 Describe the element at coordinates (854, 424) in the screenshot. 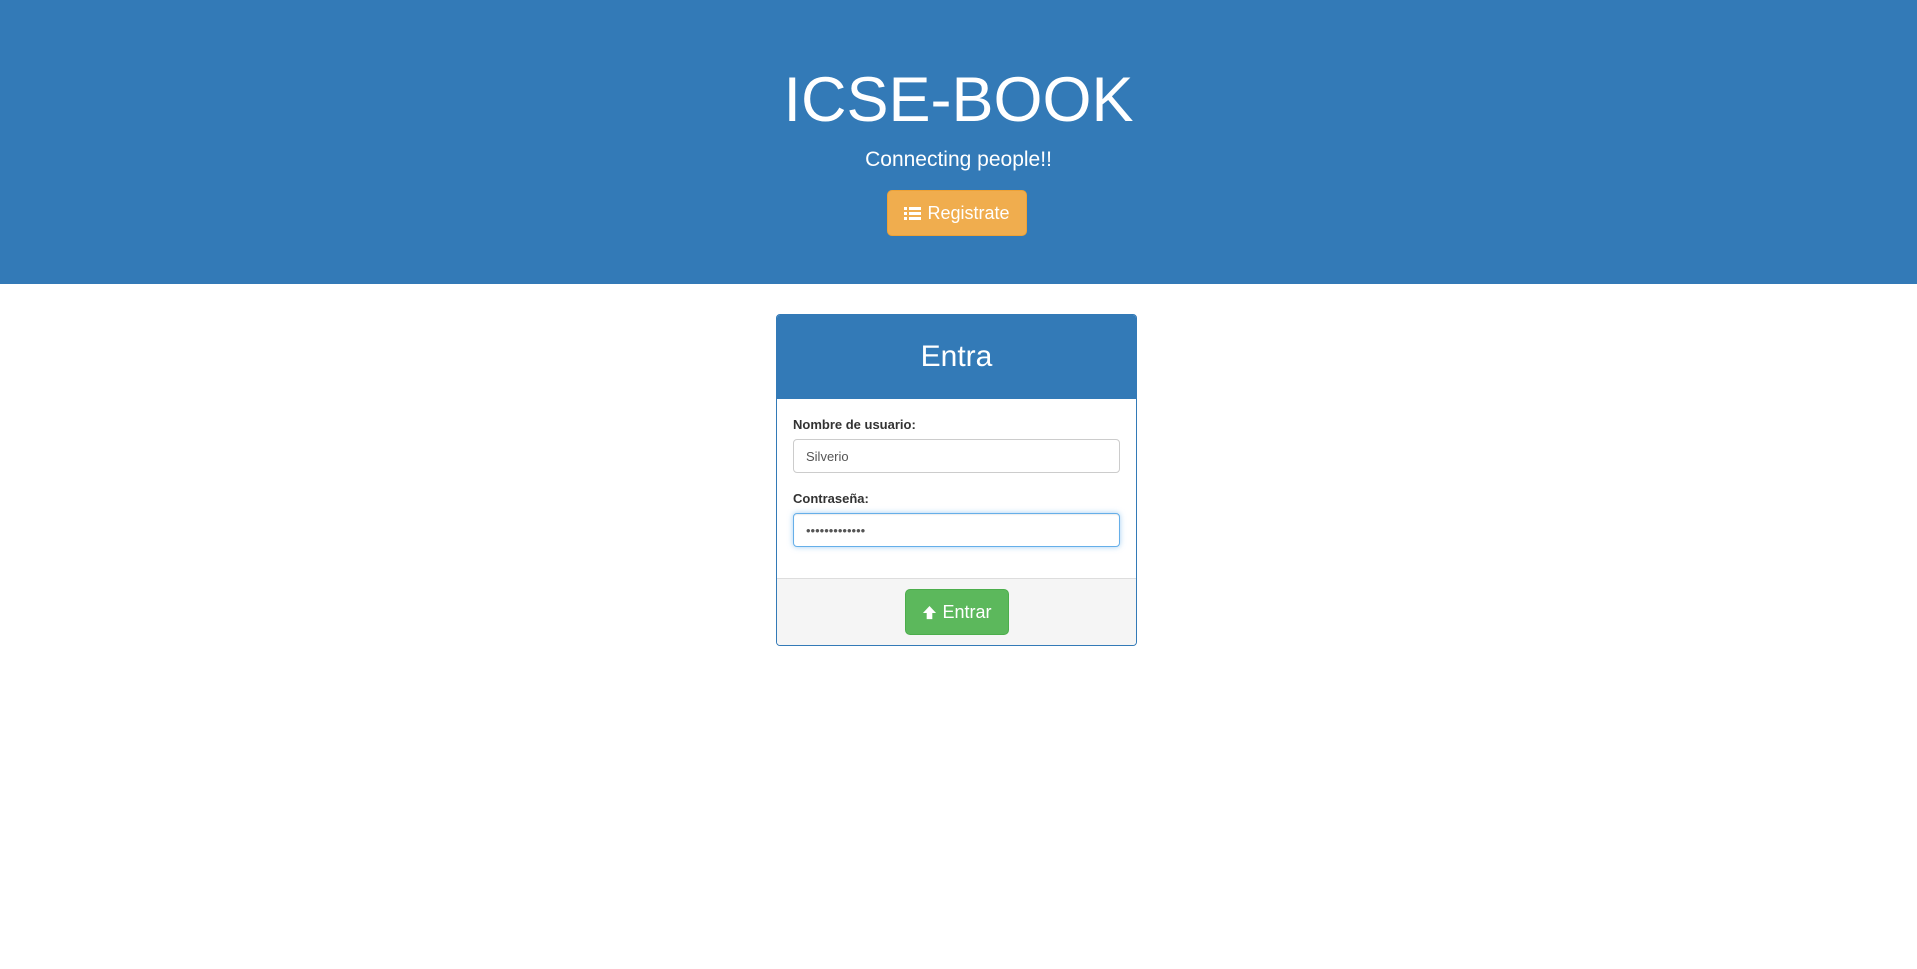

I see `username-label: Nombre de usuario:` at that location.